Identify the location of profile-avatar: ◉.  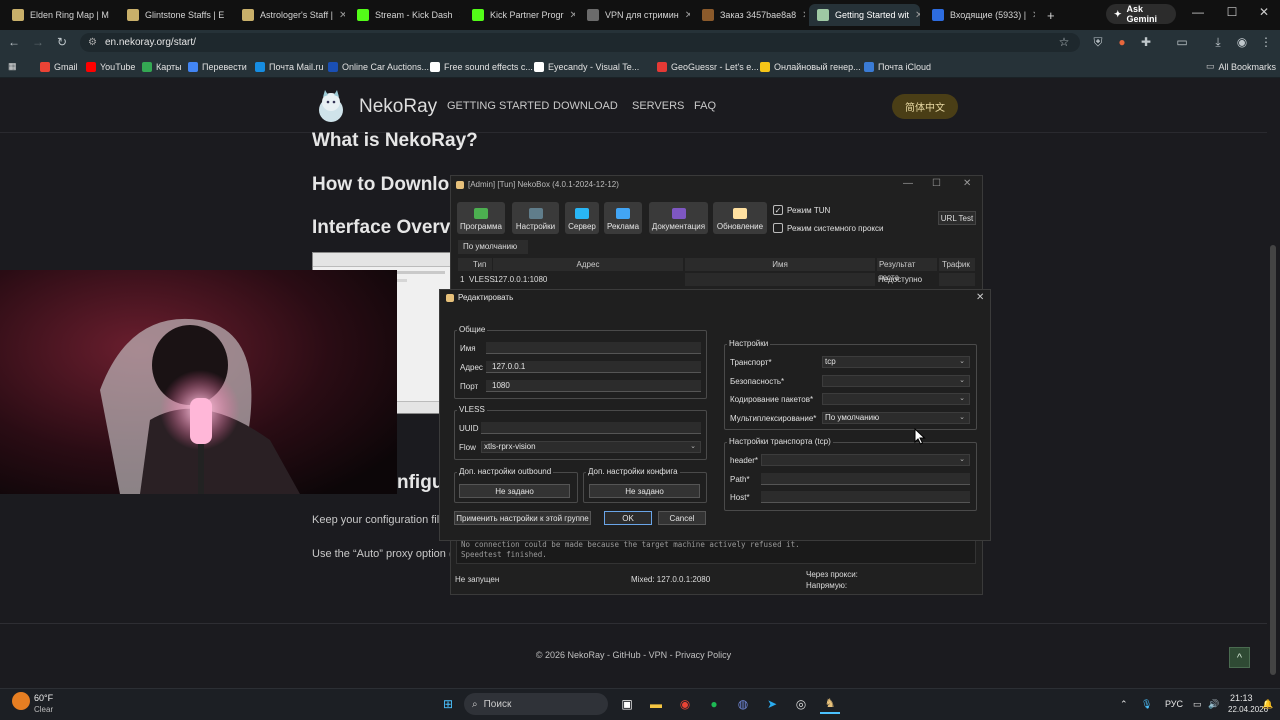
(1242, 42).